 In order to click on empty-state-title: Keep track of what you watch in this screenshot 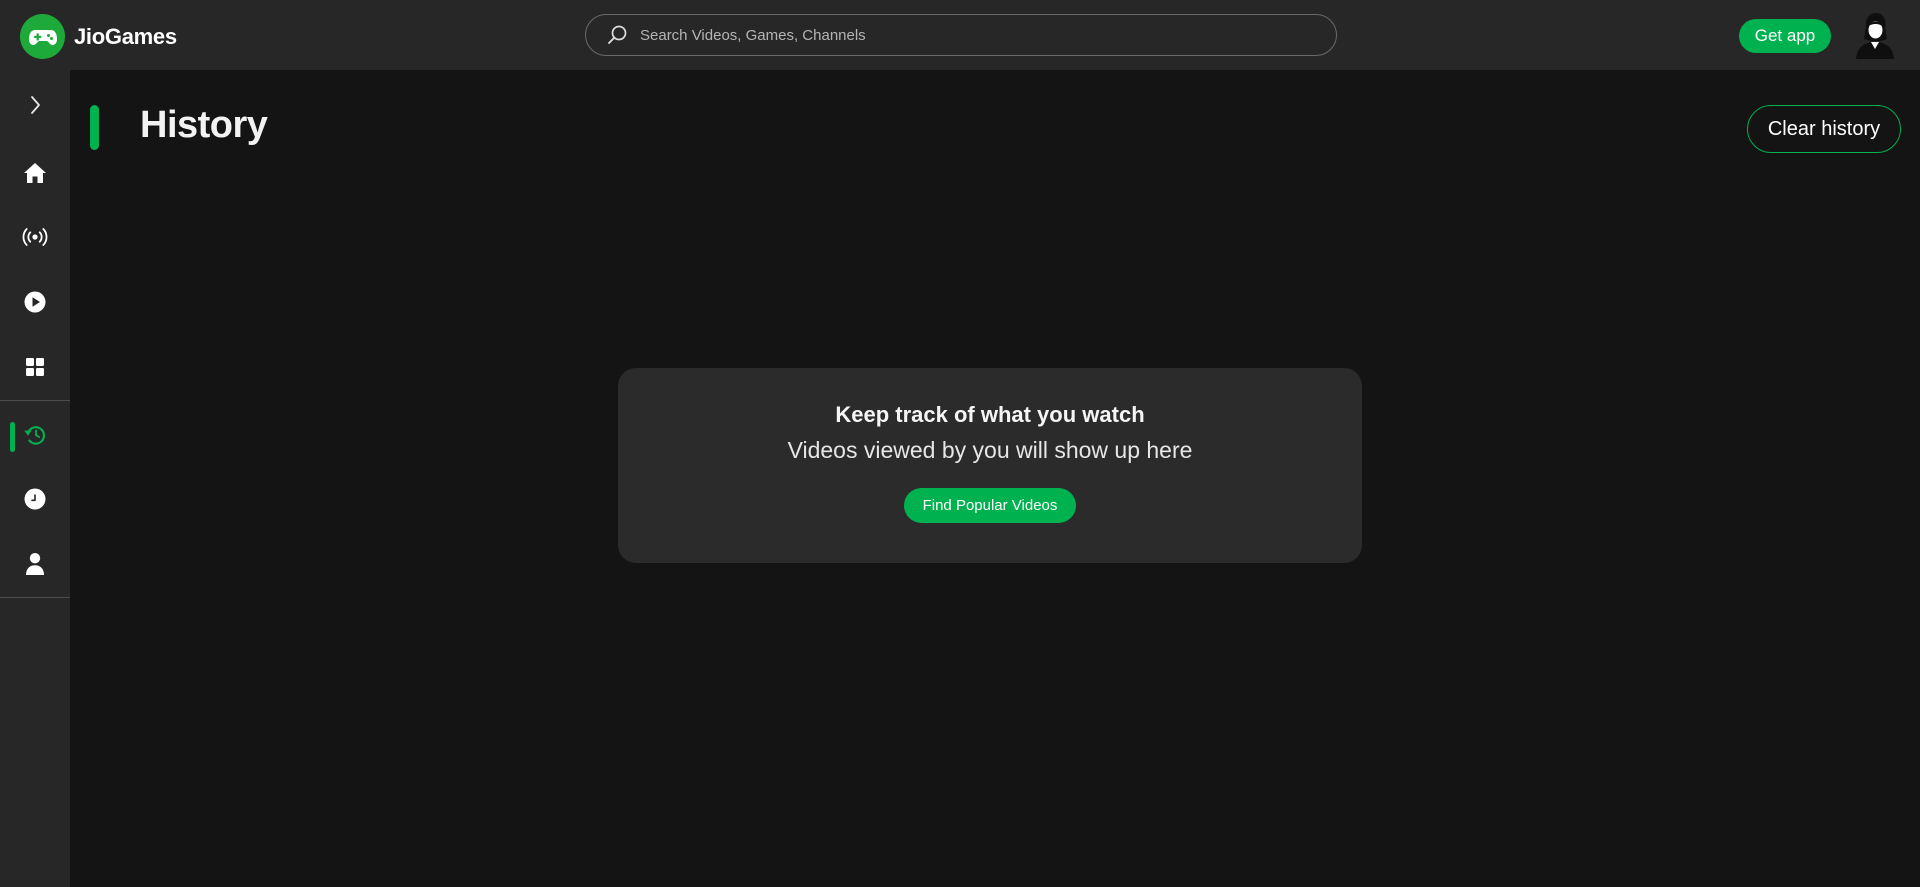, I will do `click(990, 414)`.